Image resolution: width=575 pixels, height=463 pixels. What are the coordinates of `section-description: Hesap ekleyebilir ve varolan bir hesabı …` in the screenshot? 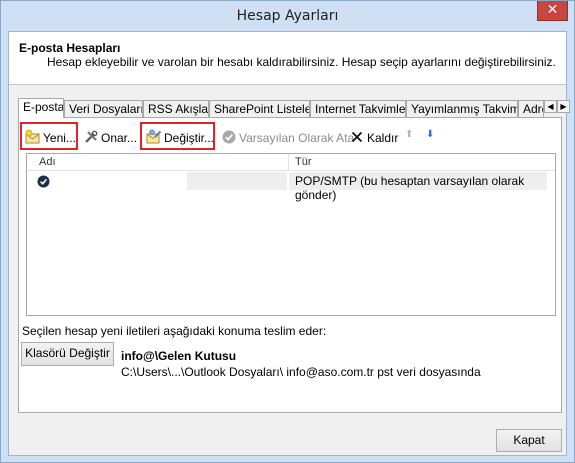 It's located at (301, 62).